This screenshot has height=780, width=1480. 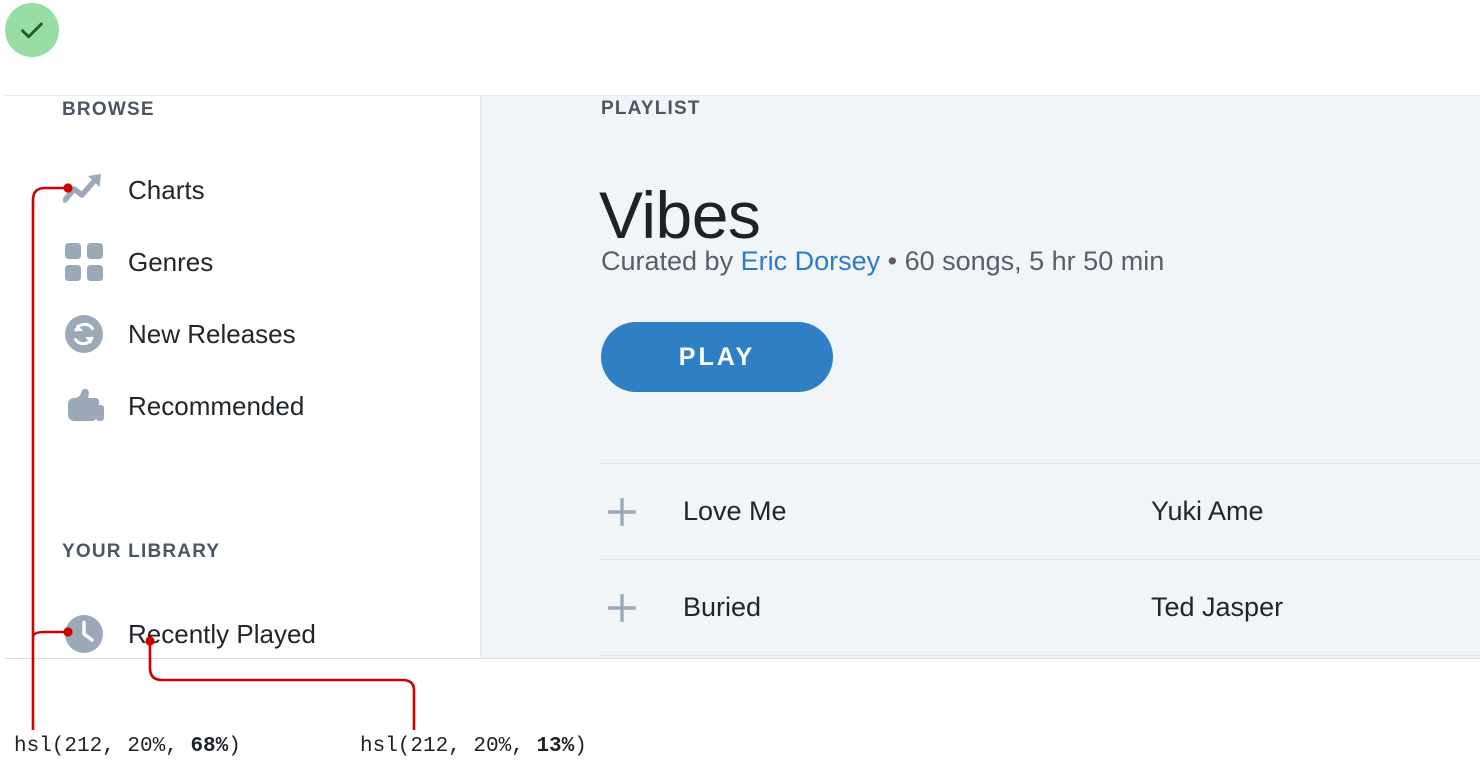 I want to click on sidebar-section-header-your-library: YOUR LIBRARY, so click(x=141, y=551).